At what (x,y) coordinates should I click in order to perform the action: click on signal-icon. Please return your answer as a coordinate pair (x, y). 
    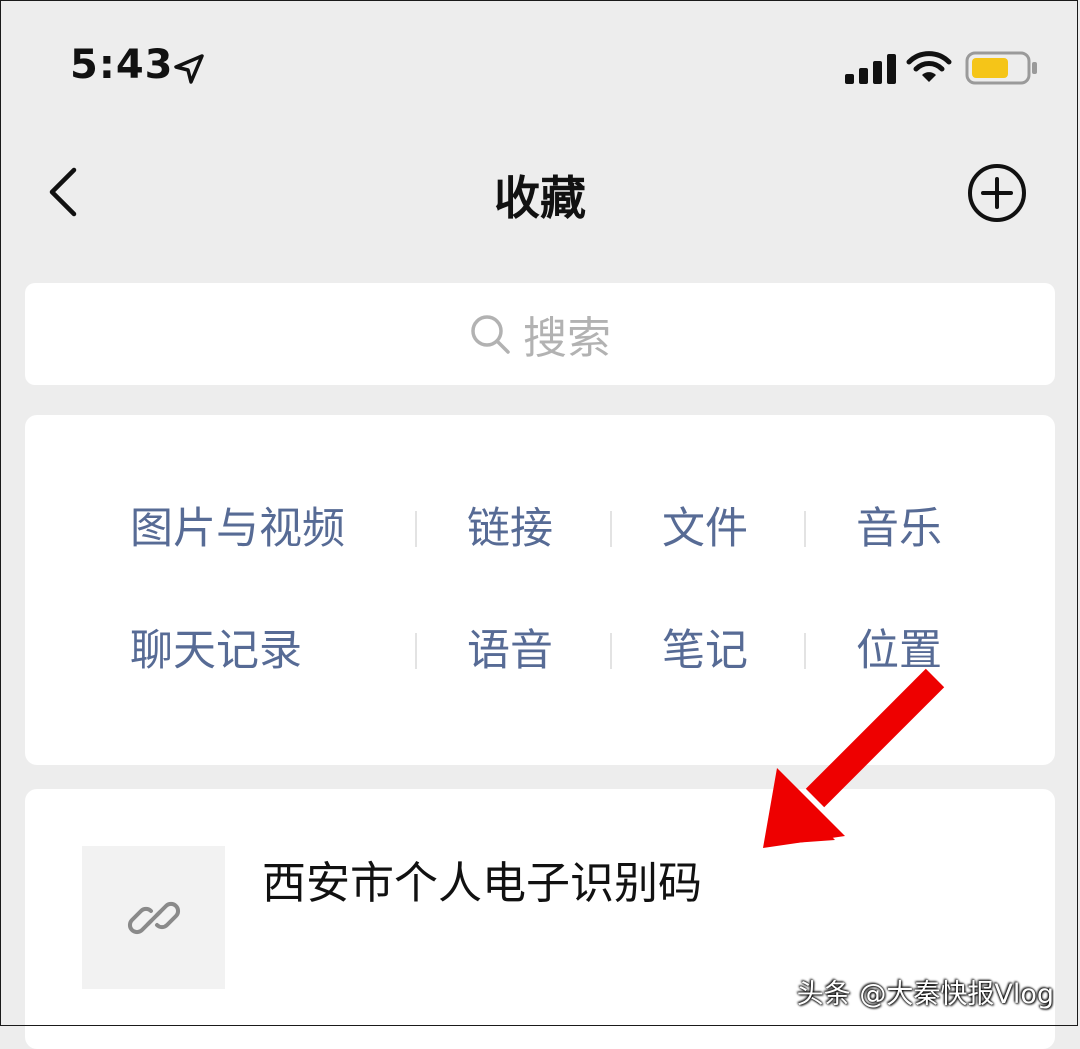
    Looking at the image, I should click on (870, 69).